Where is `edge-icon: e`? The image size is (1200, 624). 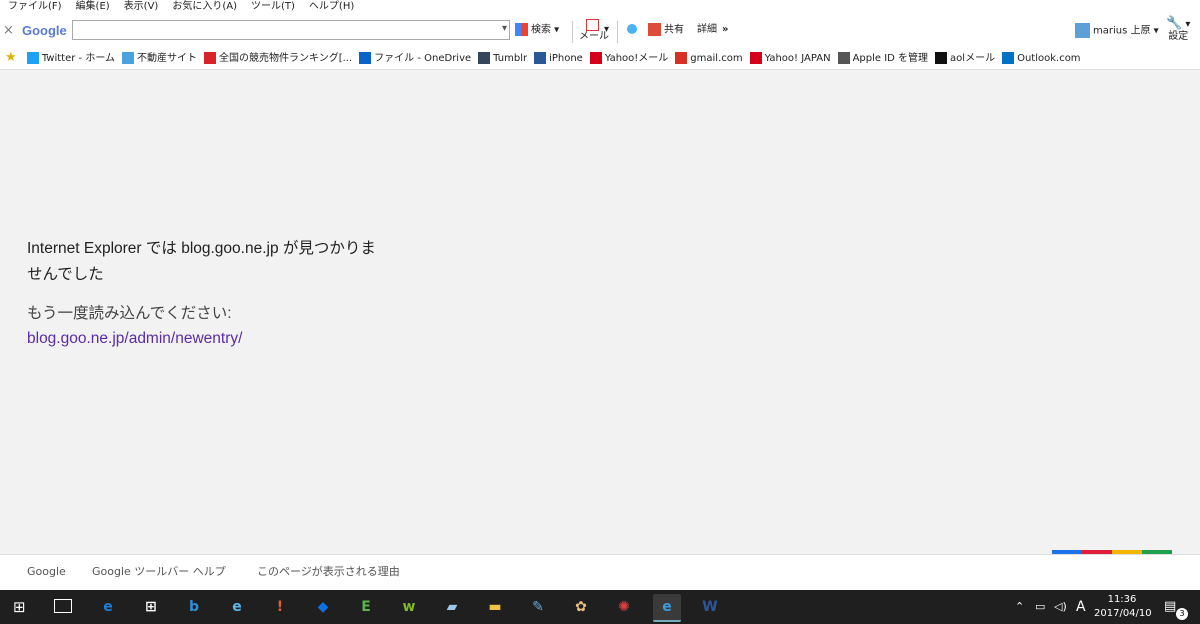
edge-icon: e is located at coordinates (108, 607).